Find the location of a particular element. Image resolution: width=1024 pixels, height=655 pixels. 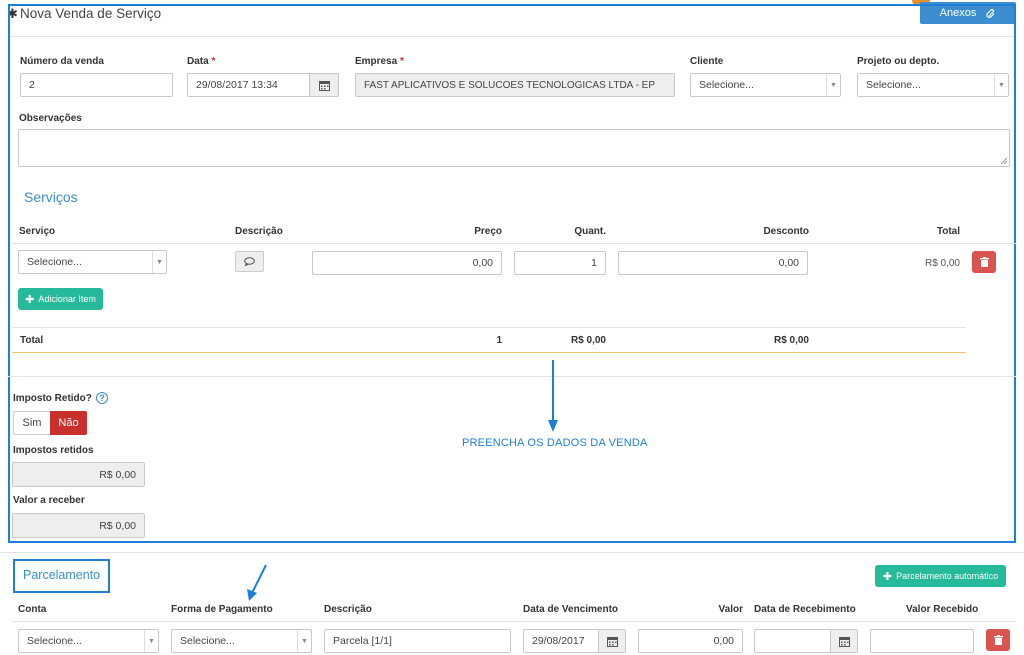

resize-handle-icon is located at coordinates (1004, 161).